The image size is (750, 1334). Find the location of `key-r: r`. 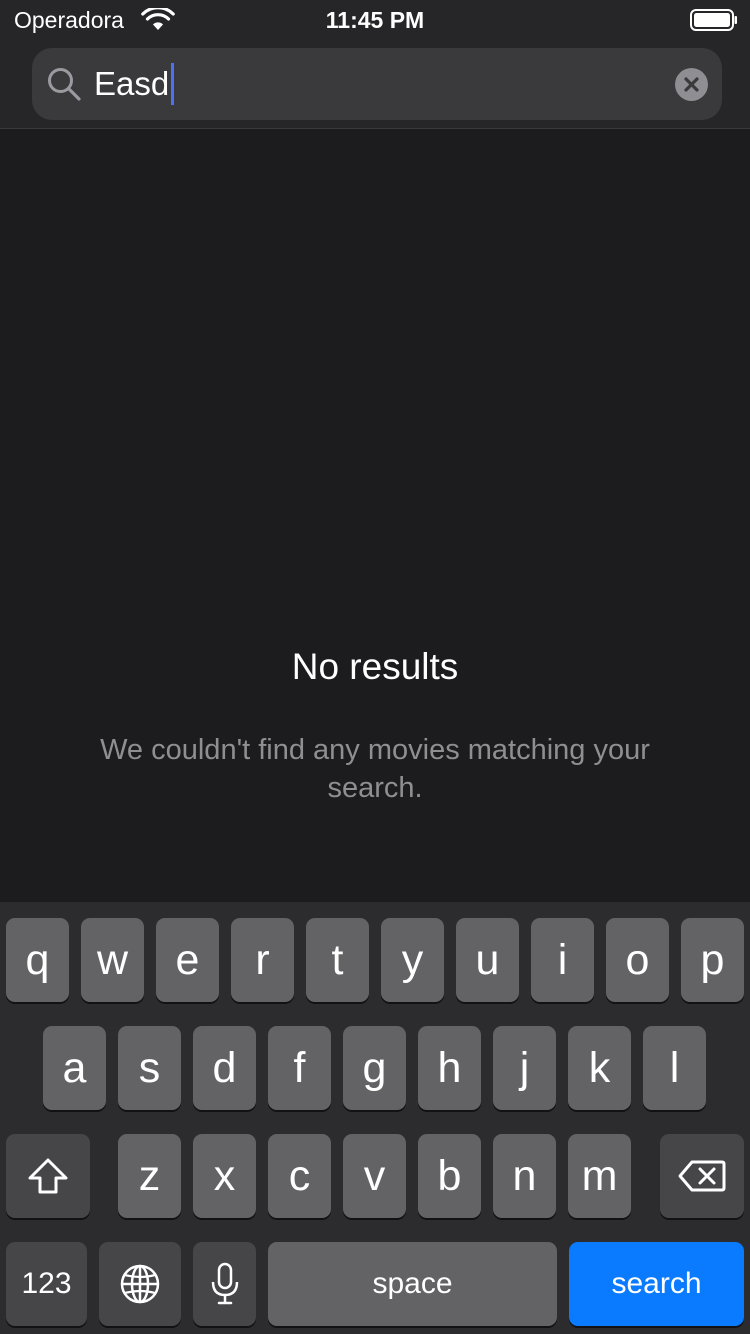

key-r: r is located at coordinates (262, 960).